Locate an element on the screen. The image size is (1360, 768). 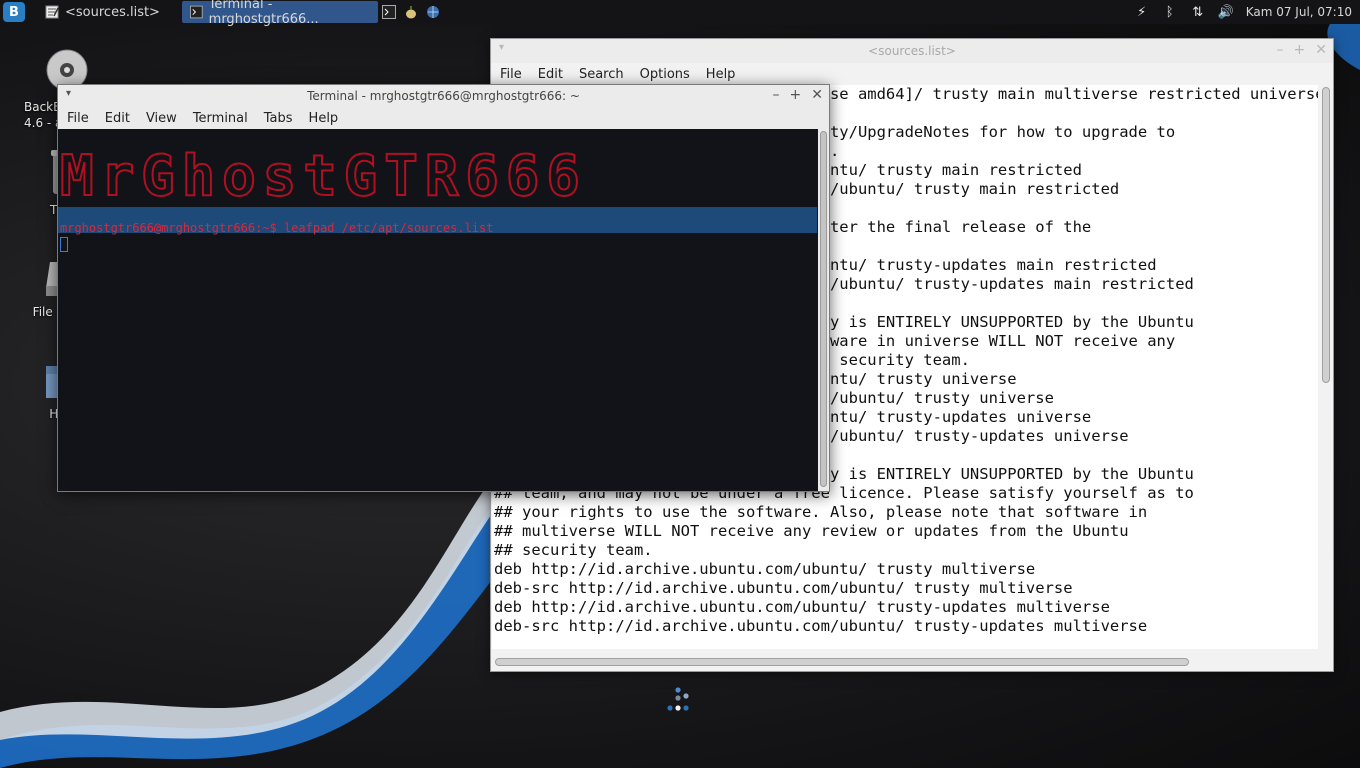
volume-icon: 🔊 is located at coordinates (1226, 12).